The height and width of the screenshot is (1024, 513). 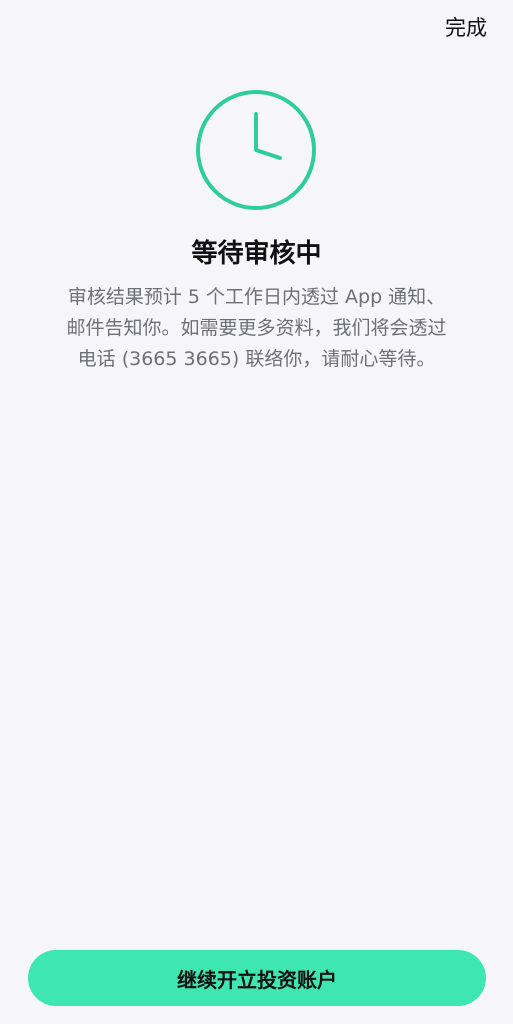 What do you see at coordinates (256, 254) in the screenshot?
I see `status-title: 等待审核中` at bounding box center [256, 254].